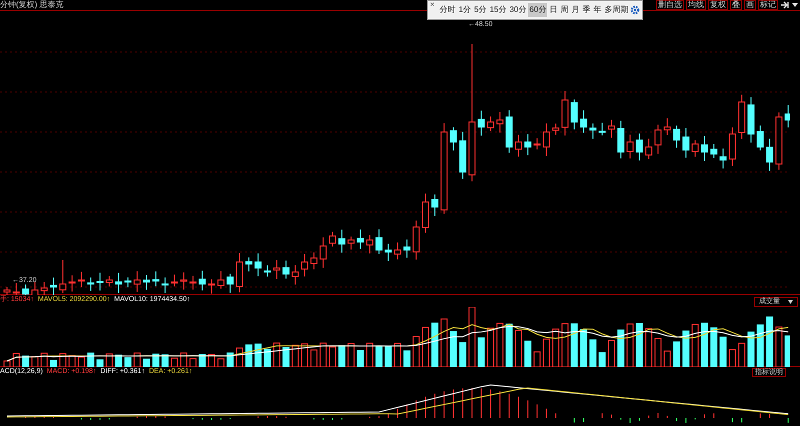  I want to click on period-tab: 季, so click(586, 10).